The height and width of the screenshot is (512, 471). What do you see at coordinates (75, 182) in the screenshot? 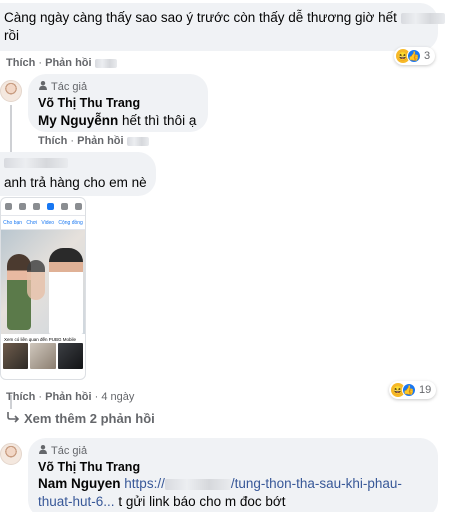
I see `comment-text: anh trả hàng cho em nè` at bounding box center [75, 182].